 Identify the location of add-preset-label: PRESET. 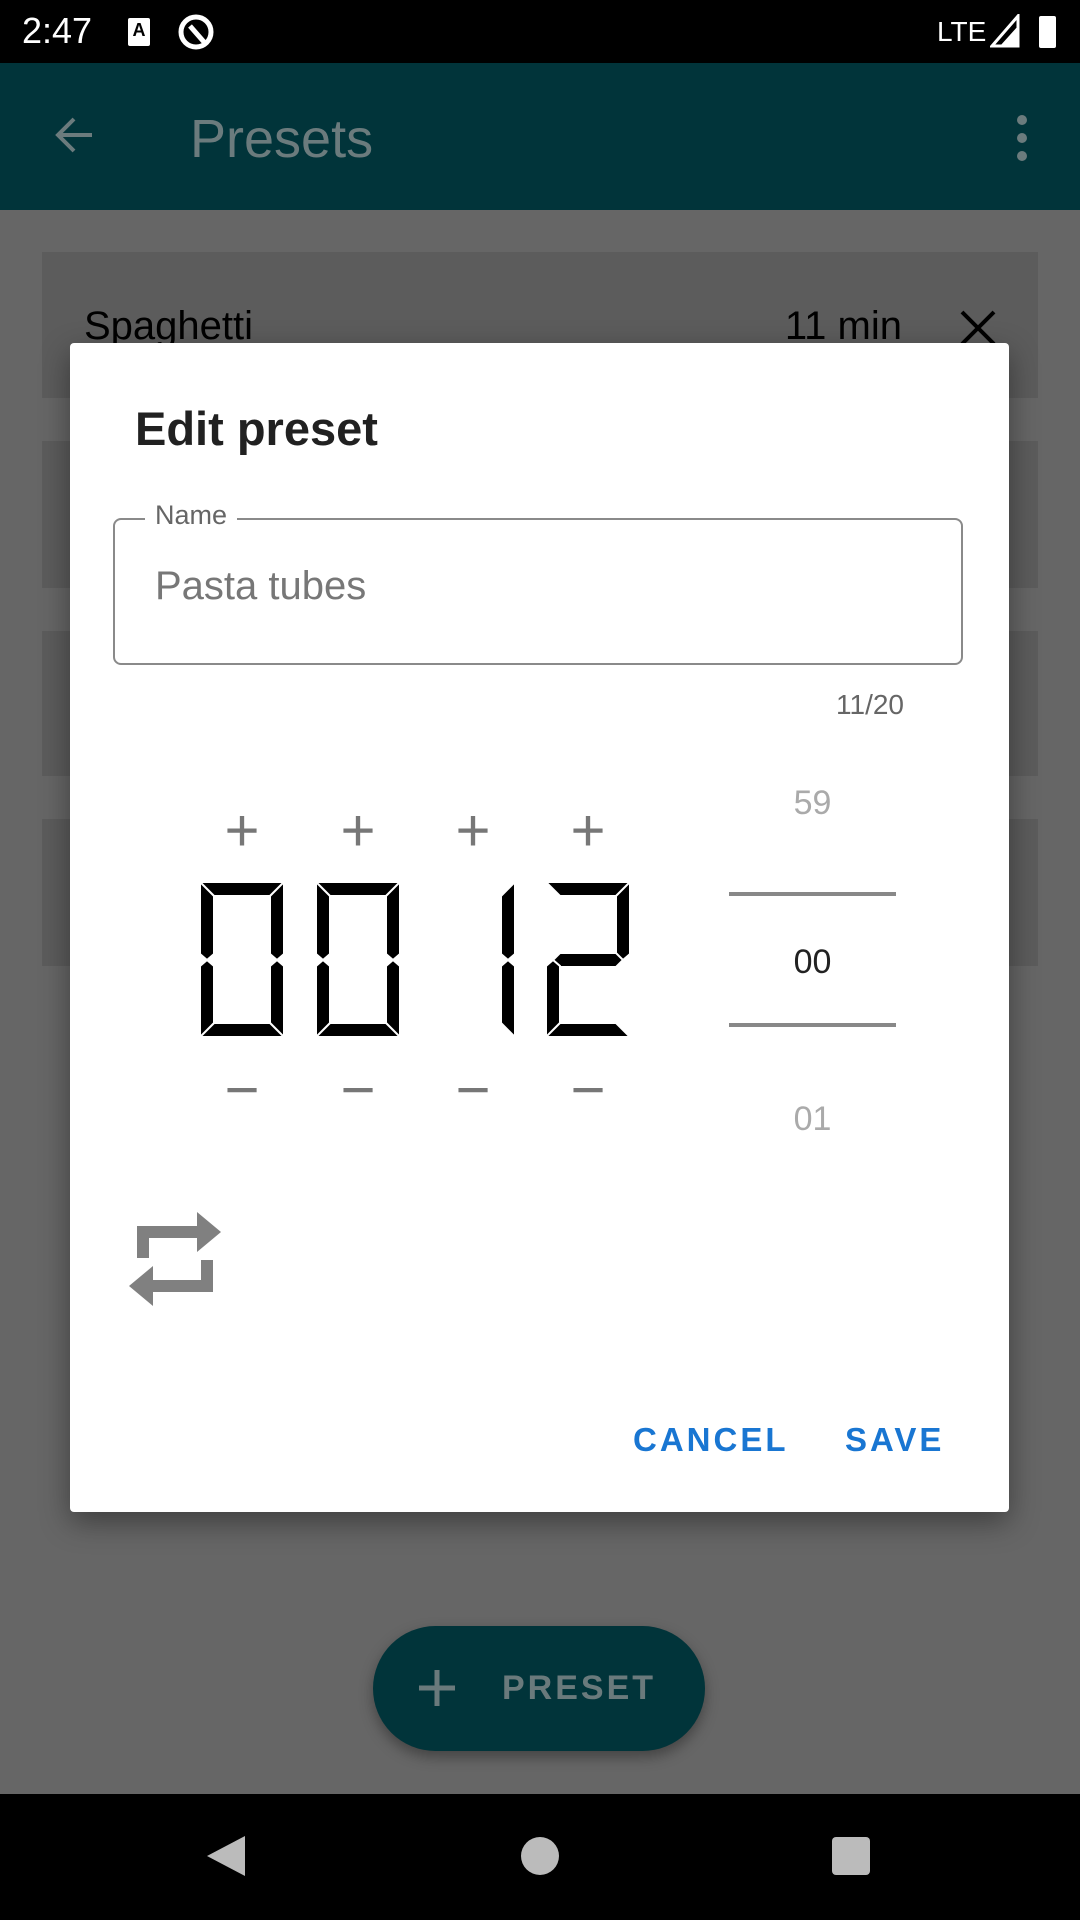
(579, 1688).